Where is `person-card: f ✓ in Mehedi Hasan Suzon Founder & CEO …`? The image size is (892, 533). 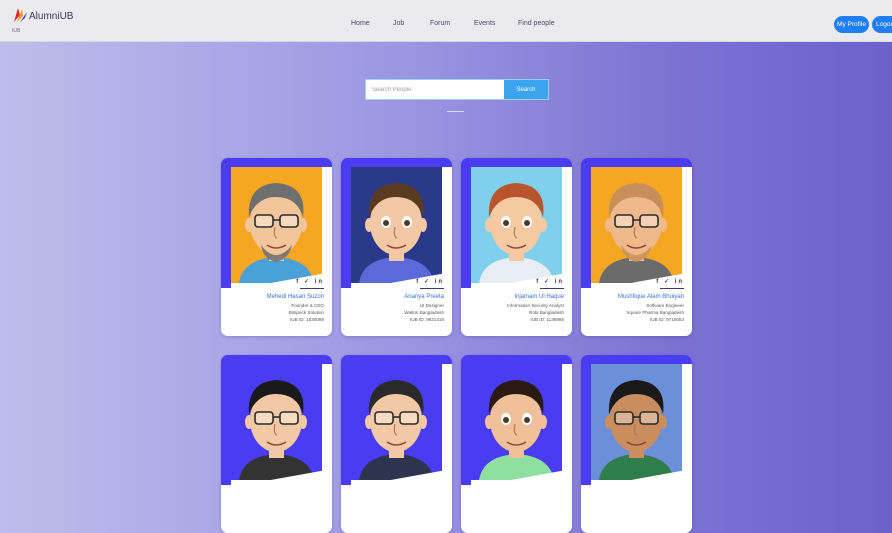
person-card: f ✓ in Mehedi Hasan Suzon Founder & CEO … is located at coordinates (276, 247).